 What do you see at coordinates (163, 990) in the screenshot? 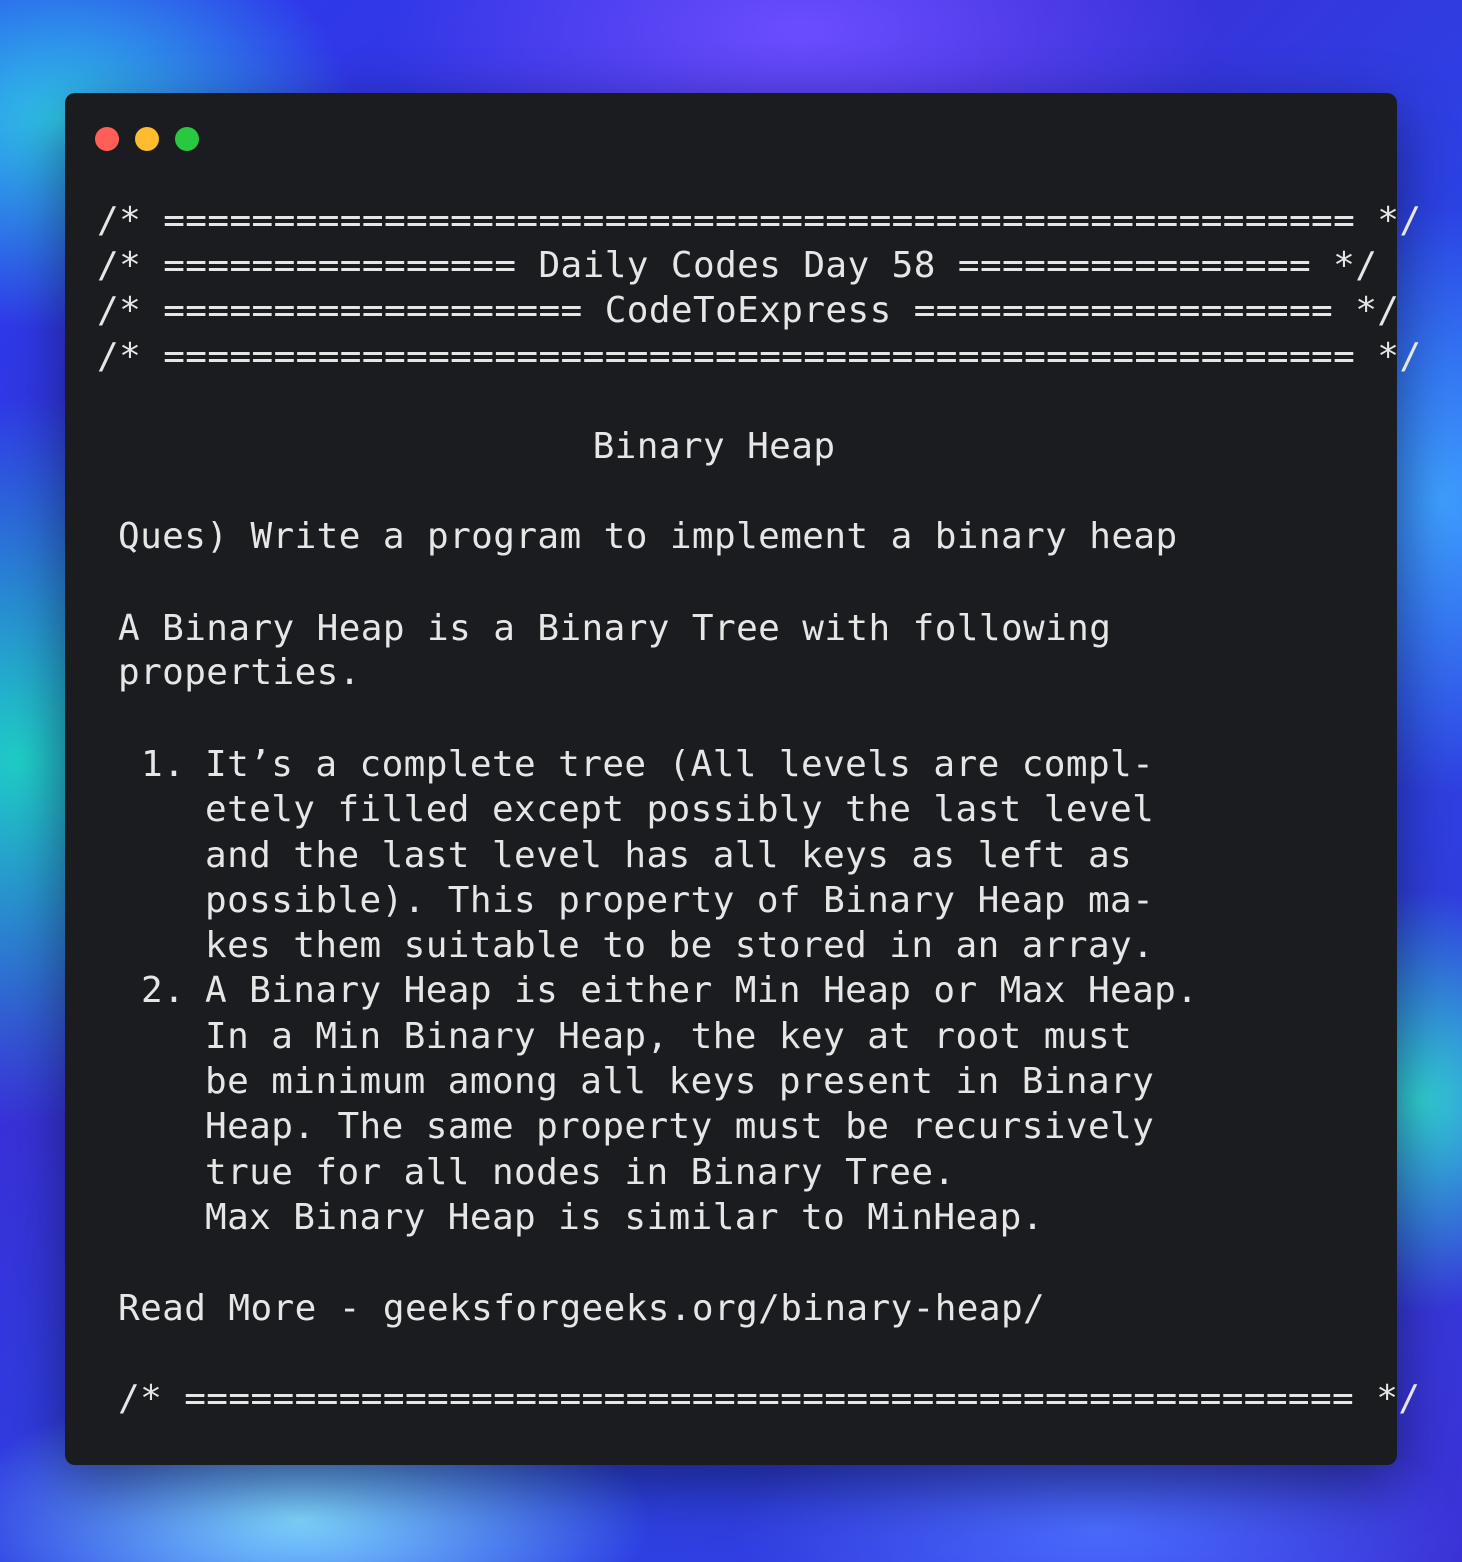
I see `list-item-number: 2.` at bounding box center [163, 990].